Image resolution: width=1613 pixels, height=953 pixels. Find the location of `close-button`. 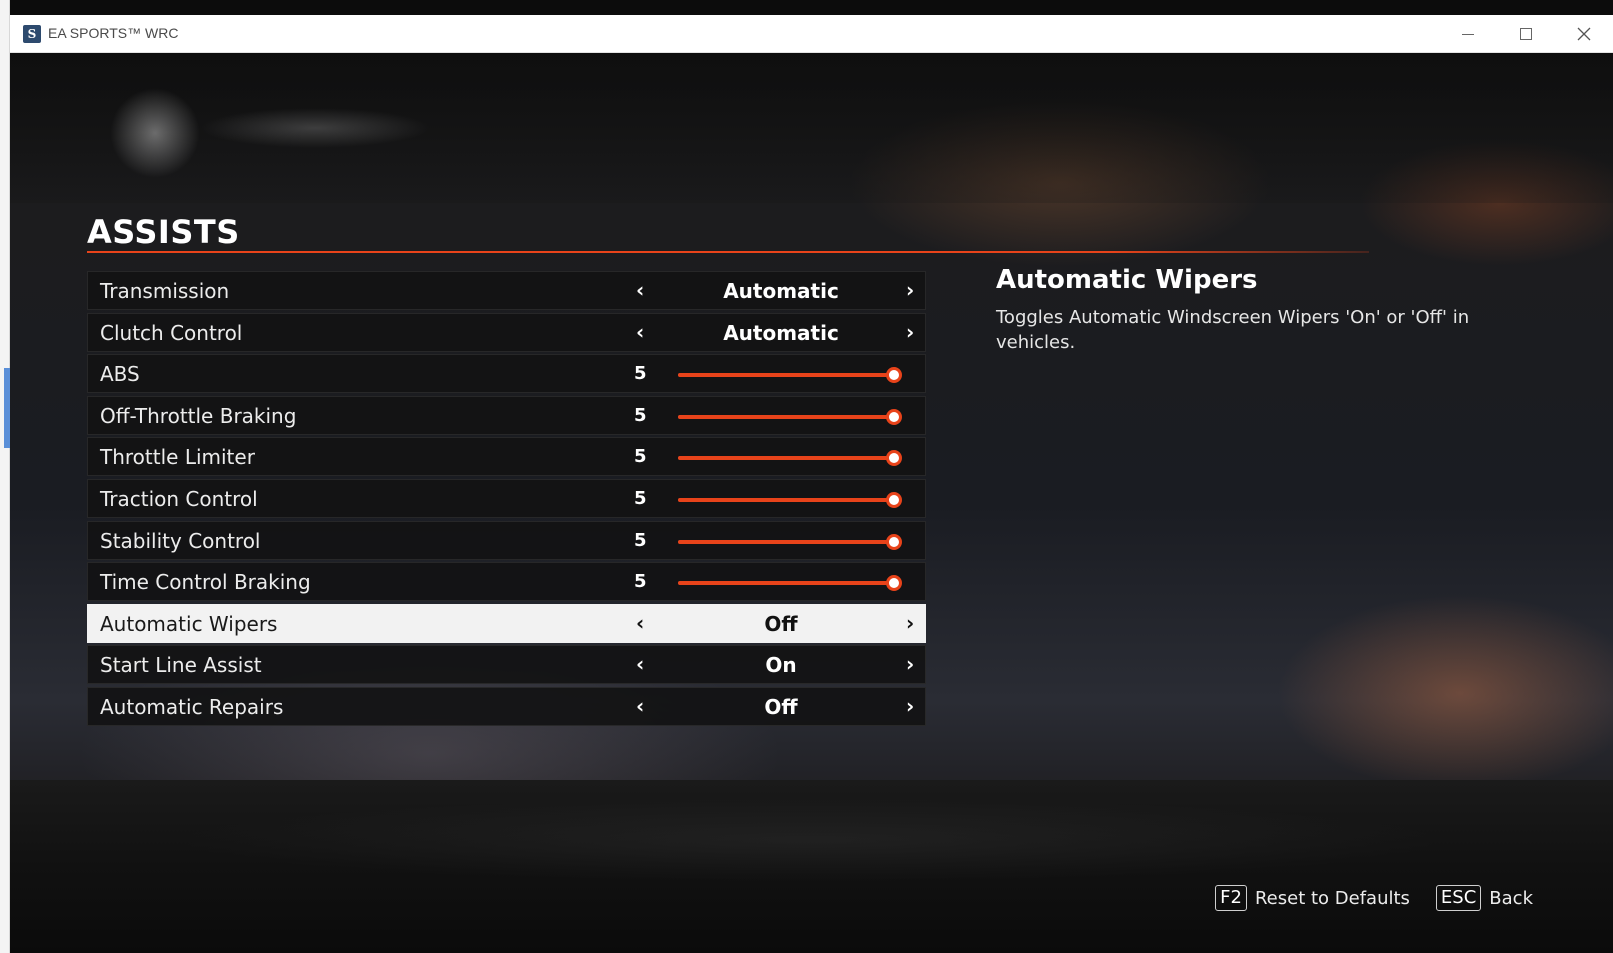

close-button is located at coordinates (1584, 34).